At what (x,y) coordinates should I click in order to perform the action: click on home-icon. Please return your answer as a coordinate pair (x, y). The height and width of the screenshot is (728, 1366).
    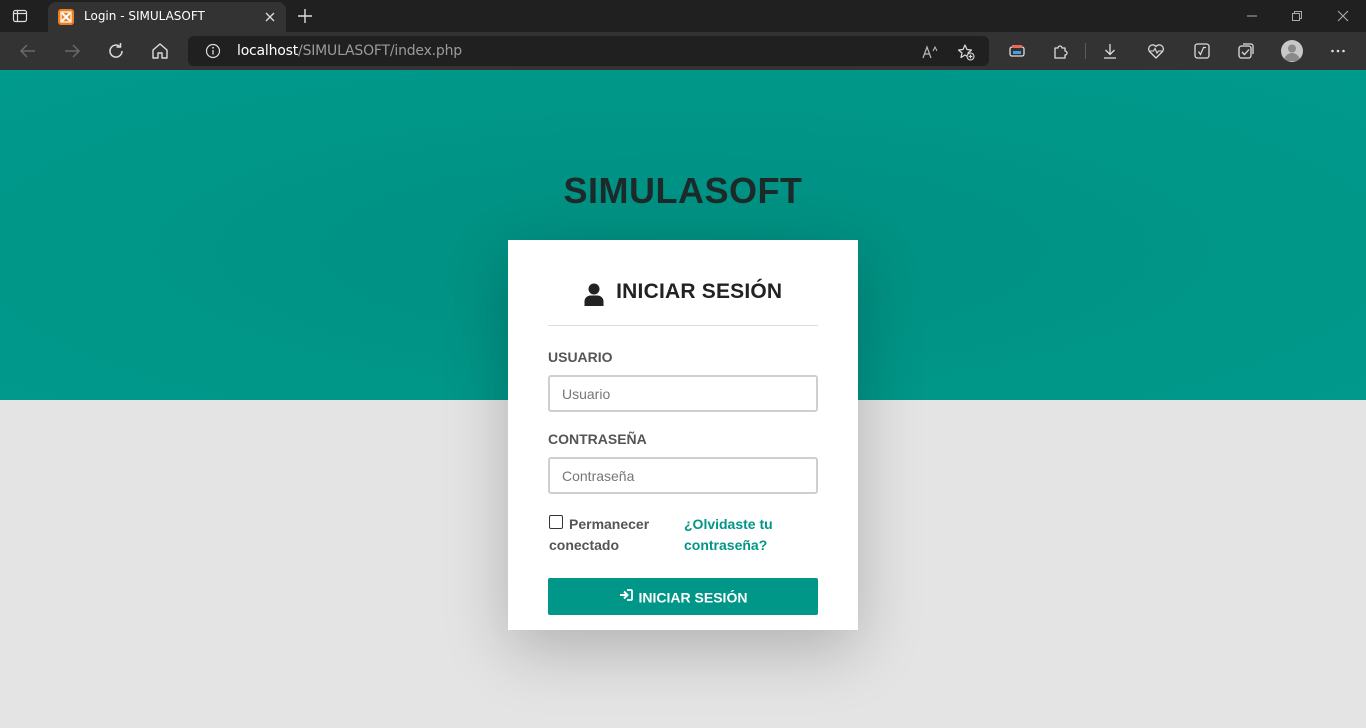
    Looking at the image, I should click on (160, 51).